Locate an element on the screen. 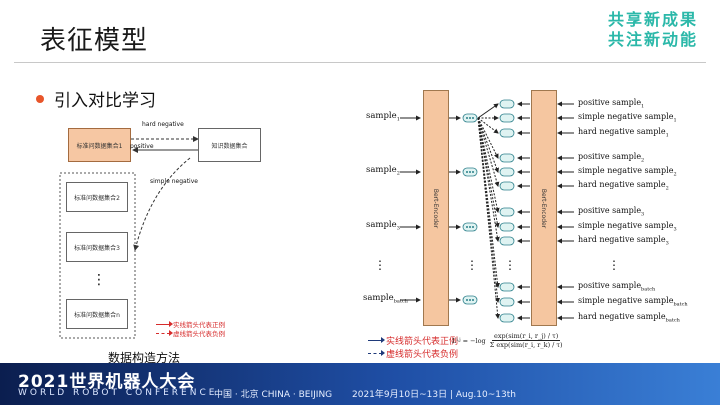 The height and width of the screenshot is (405, 720). bert-encoder-right: Bert-Encoder is located at coordinates (544, 208).